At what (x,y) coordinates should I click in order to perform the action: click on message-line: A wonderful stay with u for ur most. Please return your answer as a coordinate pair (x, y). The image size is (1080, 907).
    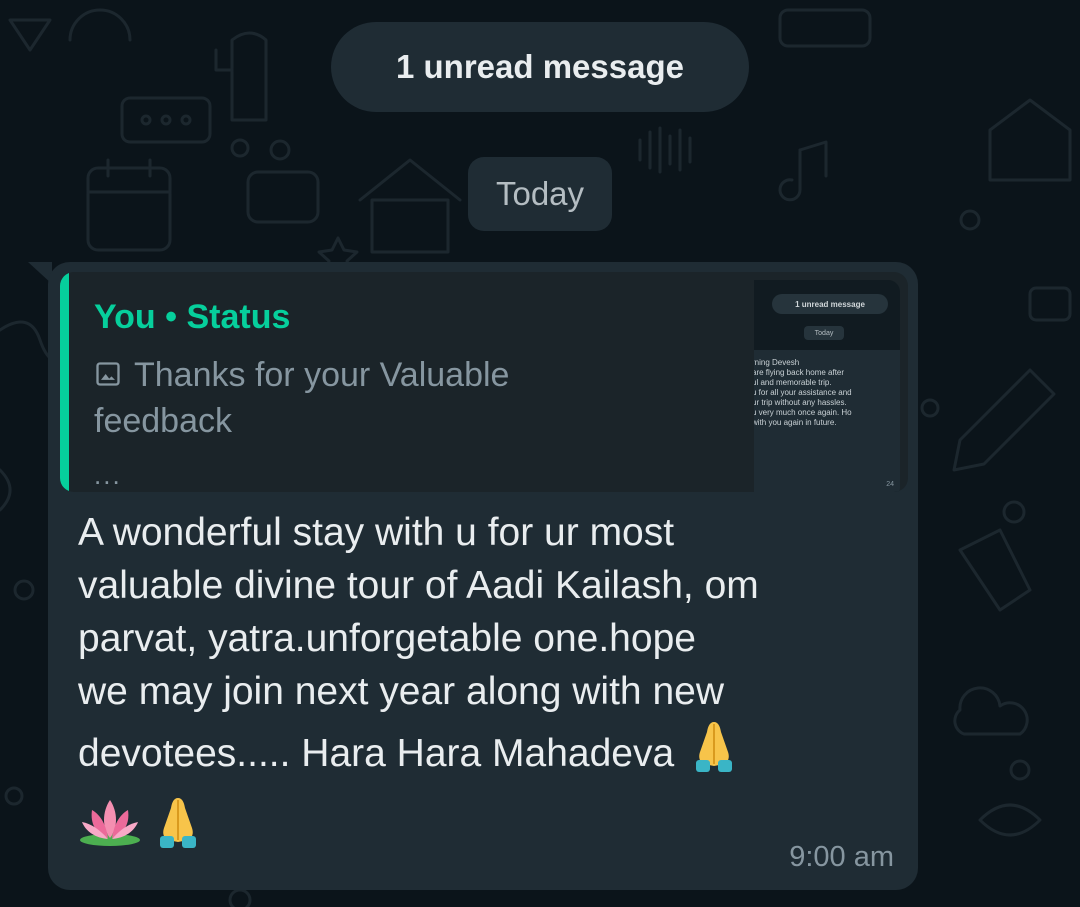
    Looking at the image, I should click on (376, 532).